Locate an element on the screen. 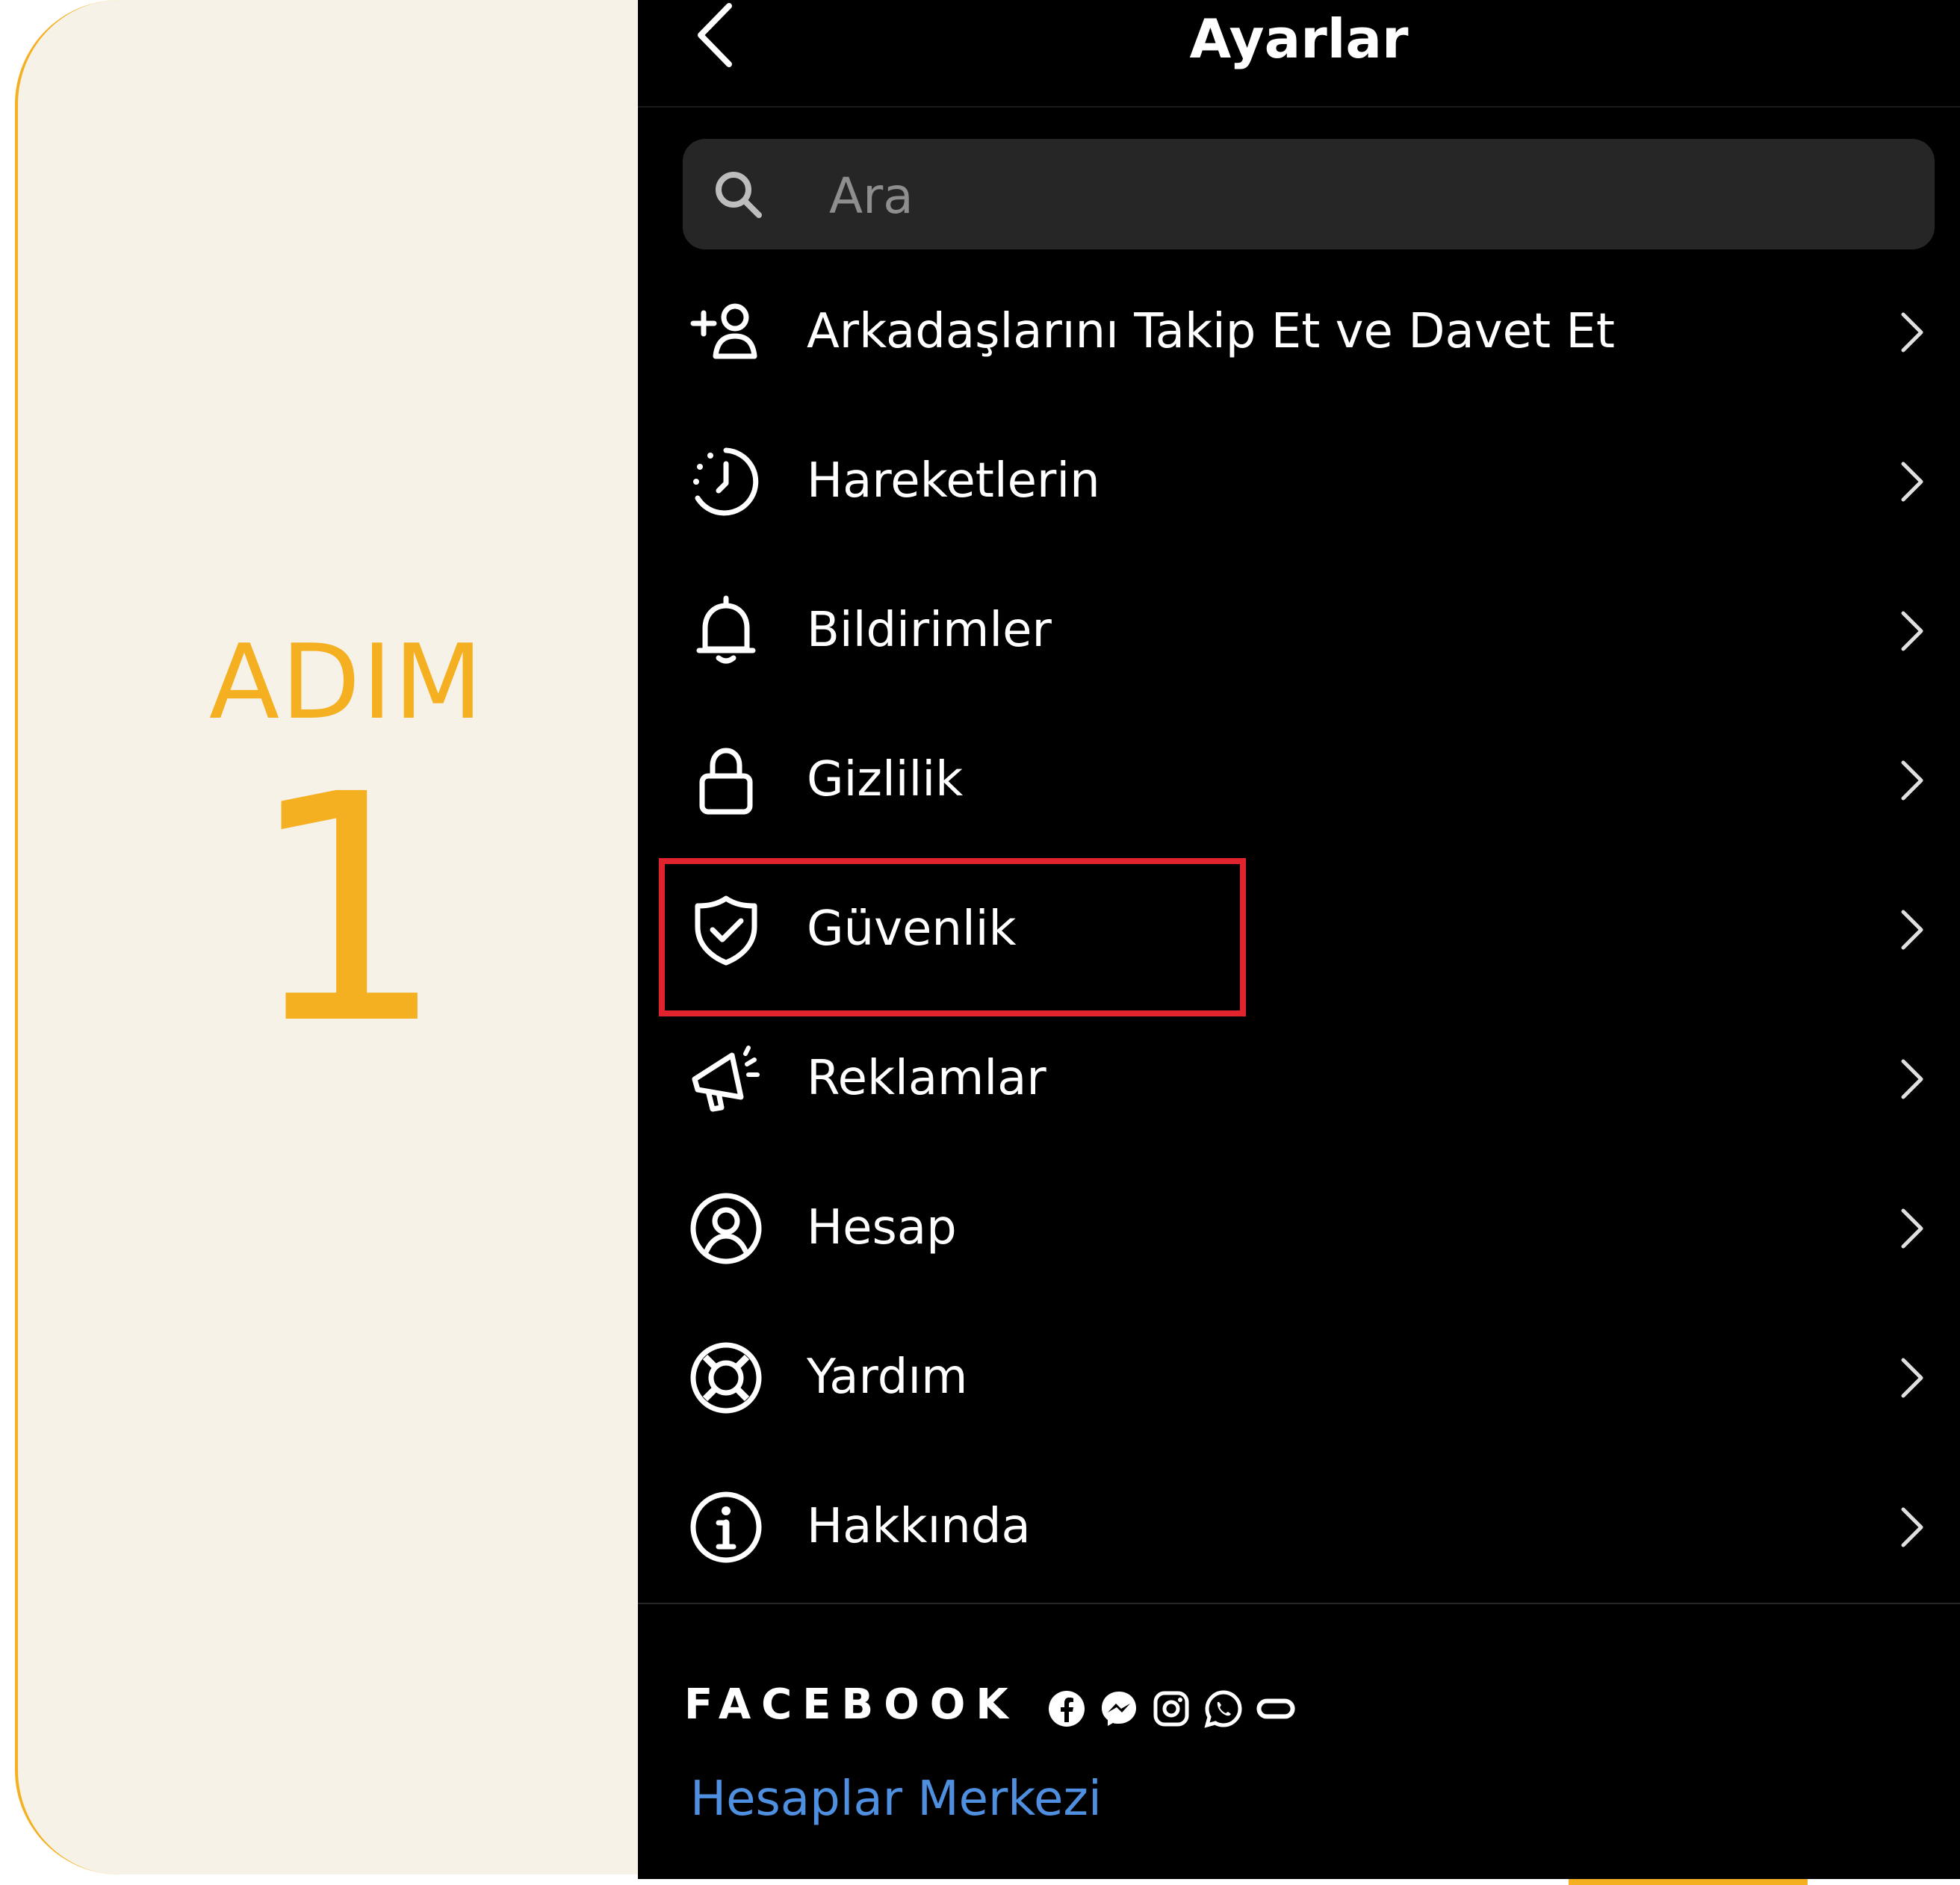 This screenshot has width=1960, height=1885. menu-item-privacy: Gizlilik is located at coordinates (1299, 780).